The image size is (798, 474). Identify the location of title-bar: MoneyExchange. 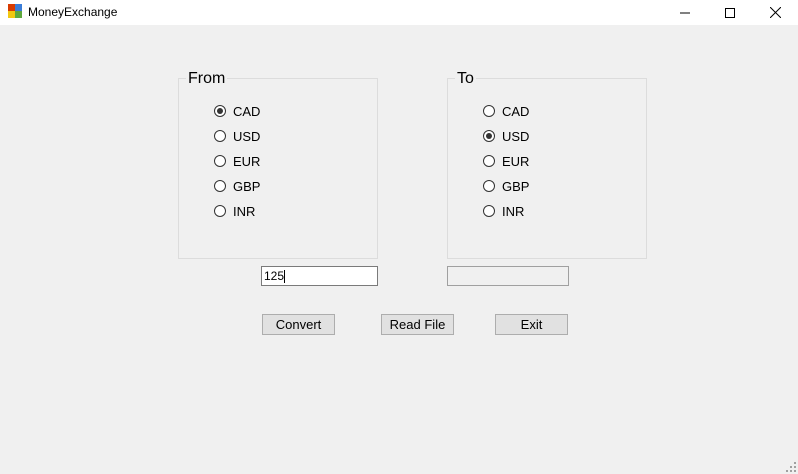
(399, 12).